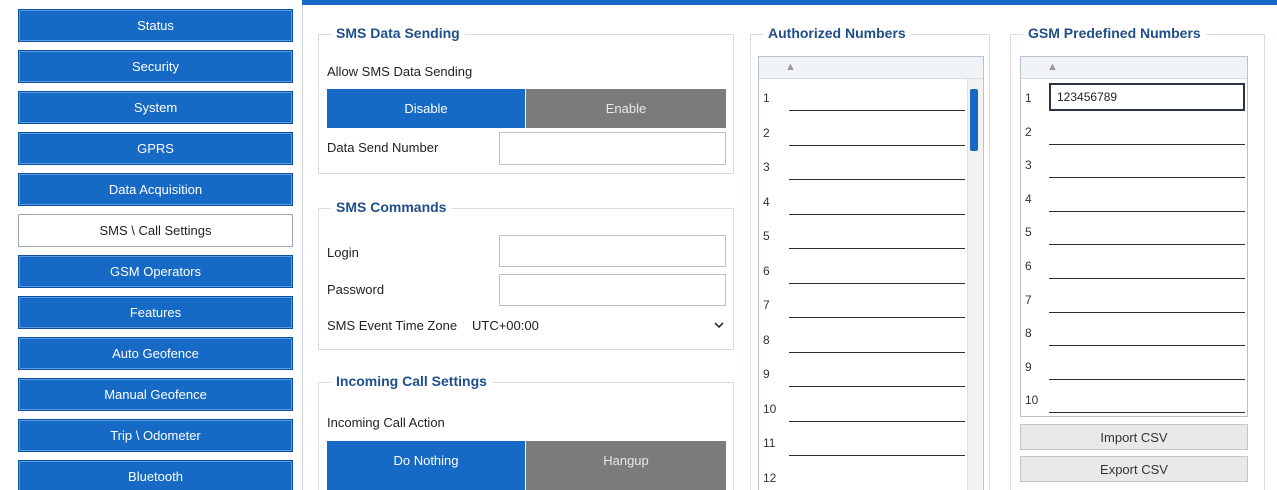 The width and height of the screenshot is (1277, 490). Describe the element at coordinates (392, 325) in the screenshot. I see `timezone-label: SMS Event Time Zone` at that location.